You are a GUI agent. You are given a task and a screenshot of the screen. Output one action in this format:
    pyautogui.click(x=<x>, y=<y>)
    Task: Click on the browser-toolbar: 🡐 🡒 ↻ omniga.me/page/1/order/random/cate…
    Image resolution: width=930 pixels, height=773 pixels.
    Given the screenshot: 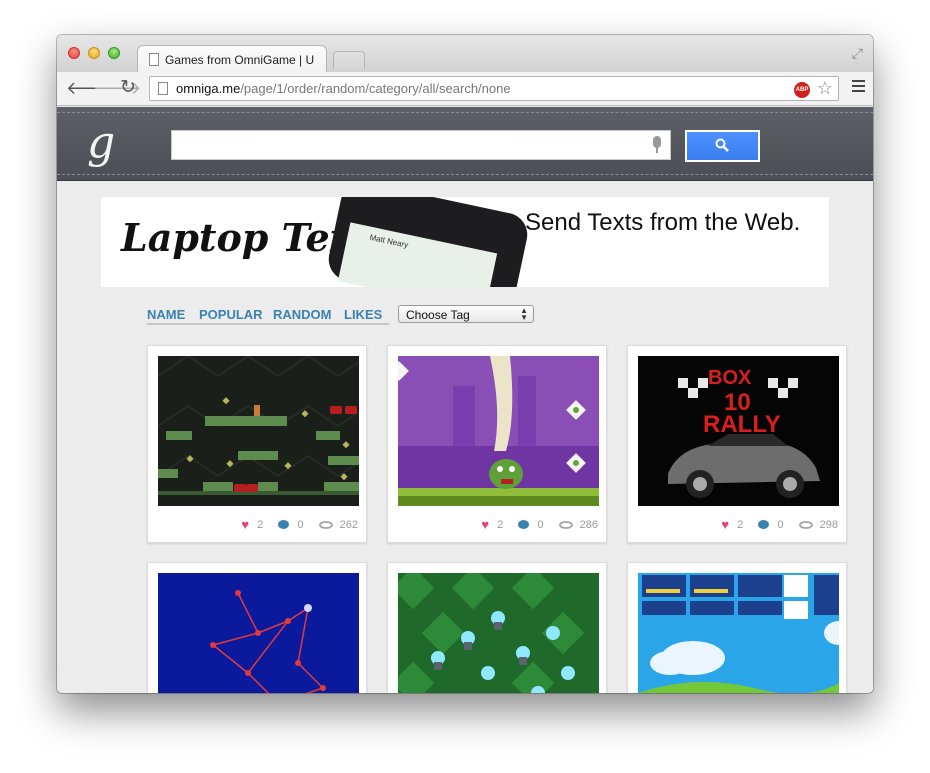 What is the action you would take?
    pyautogui.click(x=465, y=89)
    